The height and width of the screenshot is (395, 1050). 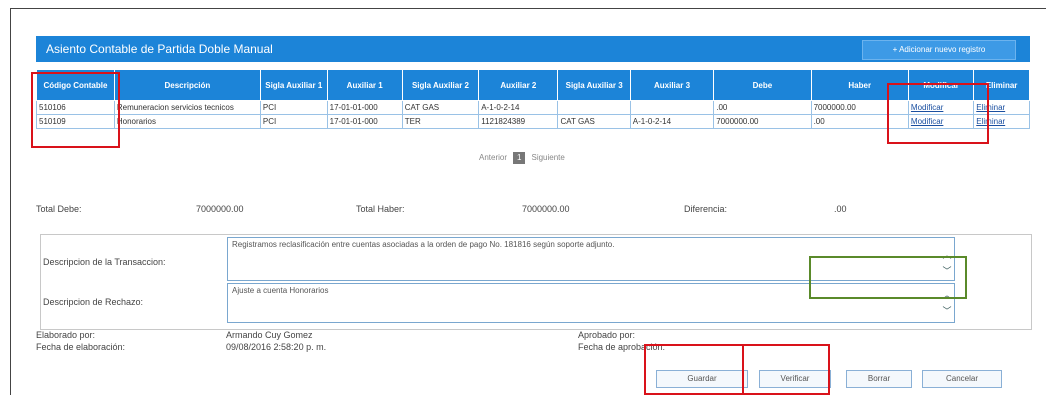 What do you see at coordinates (81, 347) in the screenshot?
I see `fecha-elaboracion-label: Fecha de elaboración:` at bounding box center [81, 347].